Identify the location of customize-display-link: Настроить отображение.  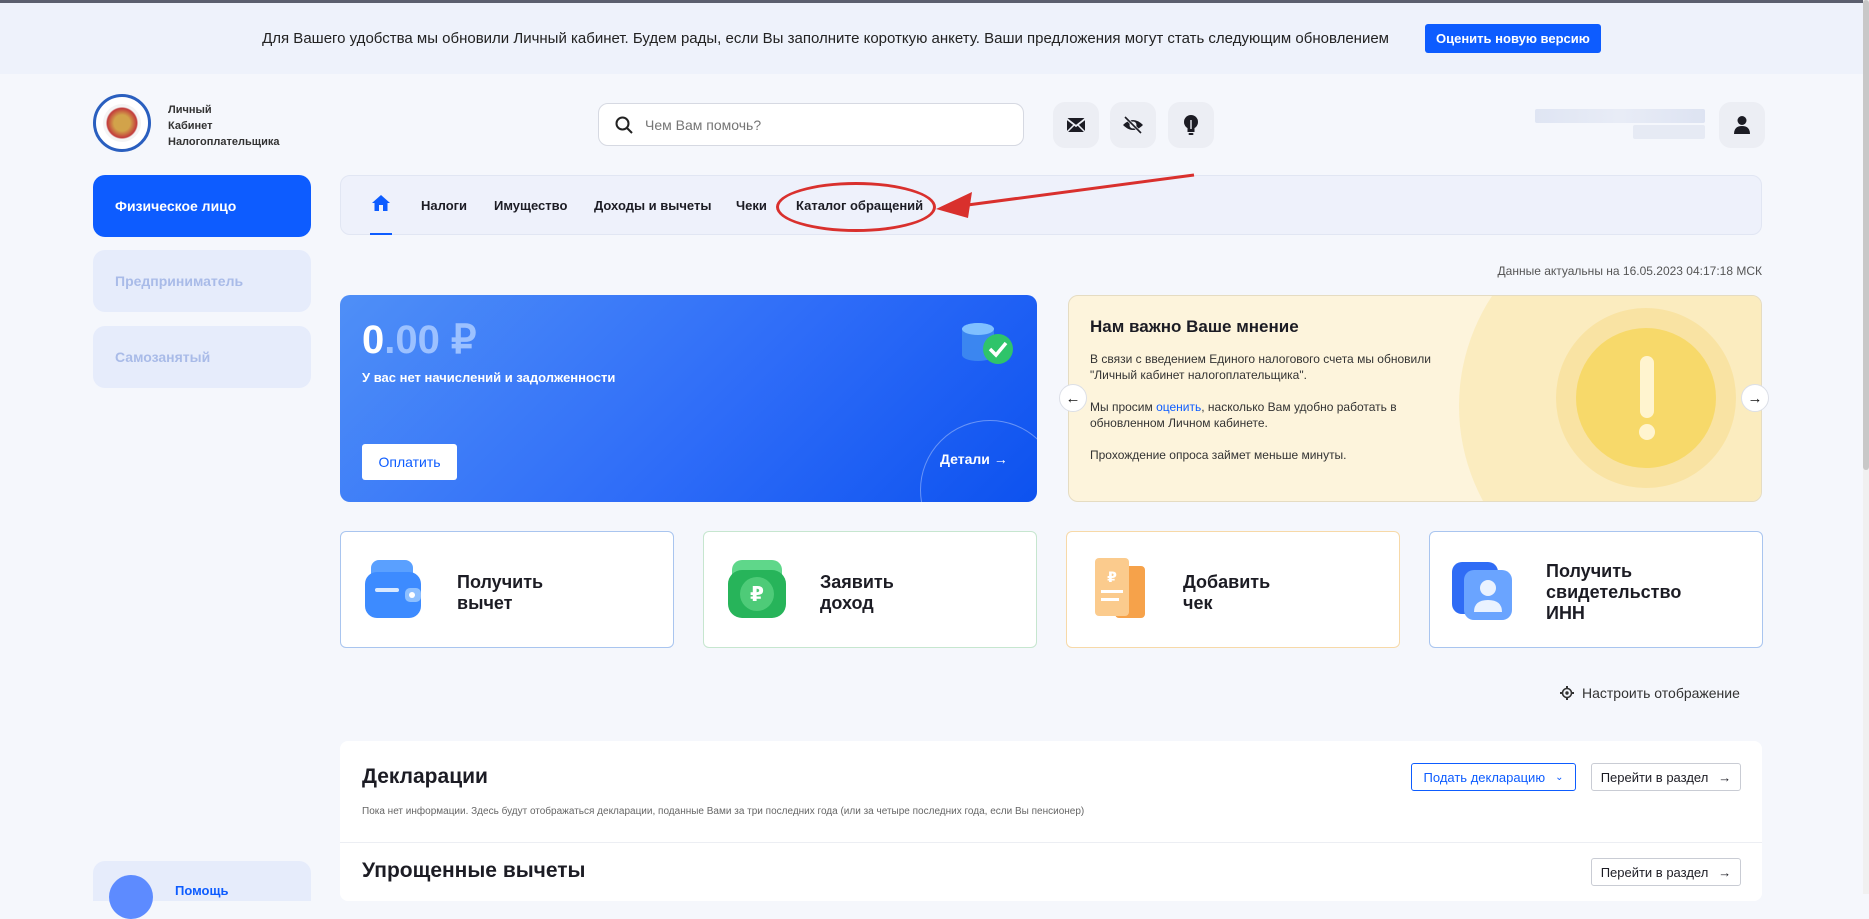
(1650, 693).